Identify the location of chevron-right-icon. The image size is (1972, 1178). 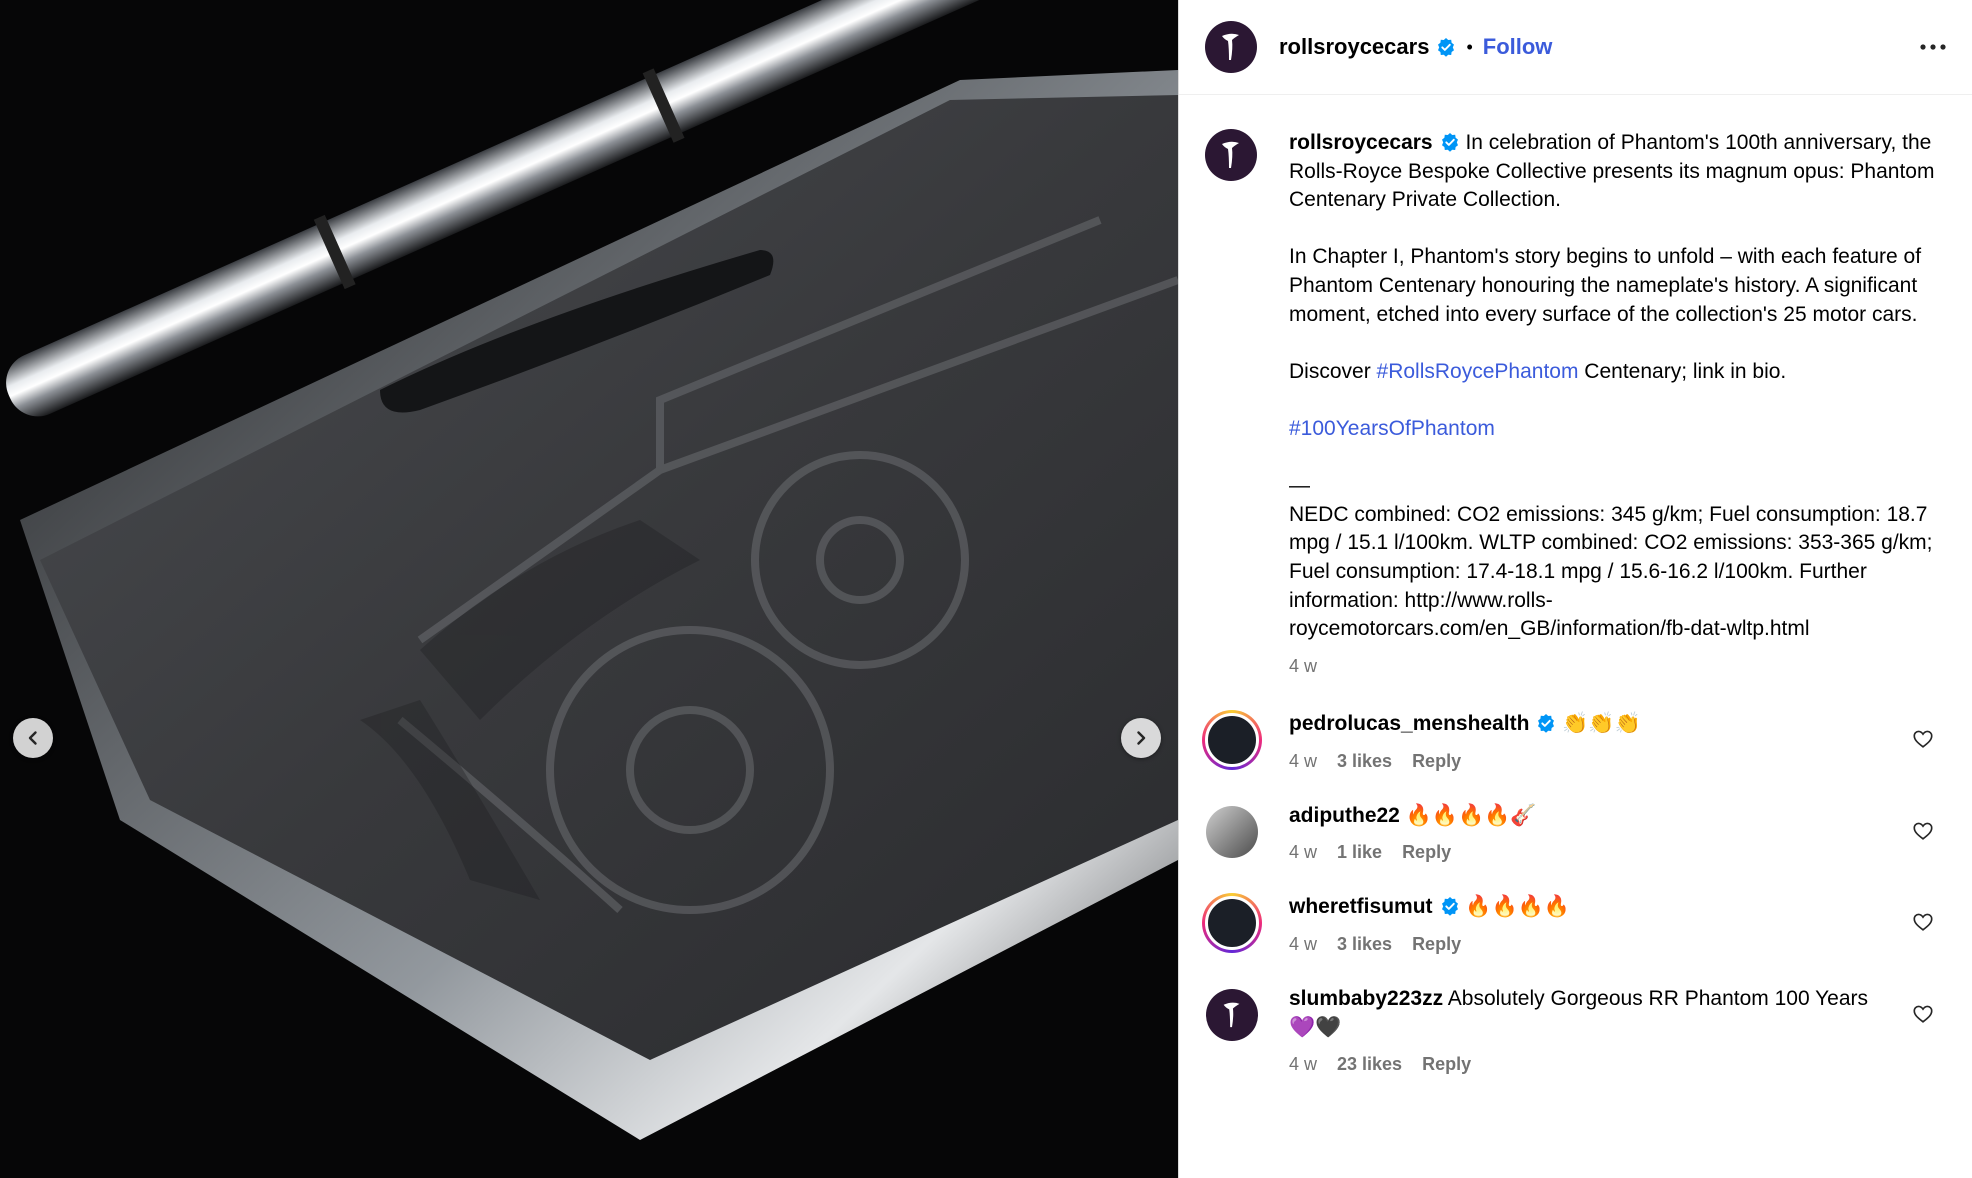
(1141, 738).